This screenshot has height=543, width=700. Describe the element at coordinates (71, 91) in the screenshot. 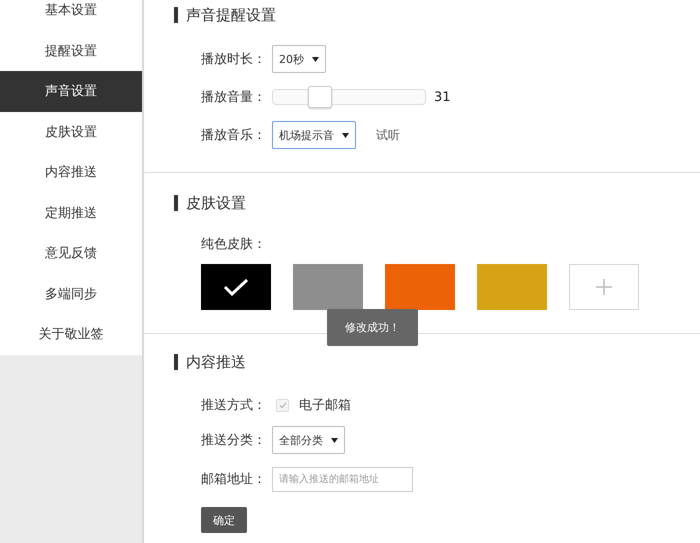

I see `sidebar-item: 声音设置` at that location.